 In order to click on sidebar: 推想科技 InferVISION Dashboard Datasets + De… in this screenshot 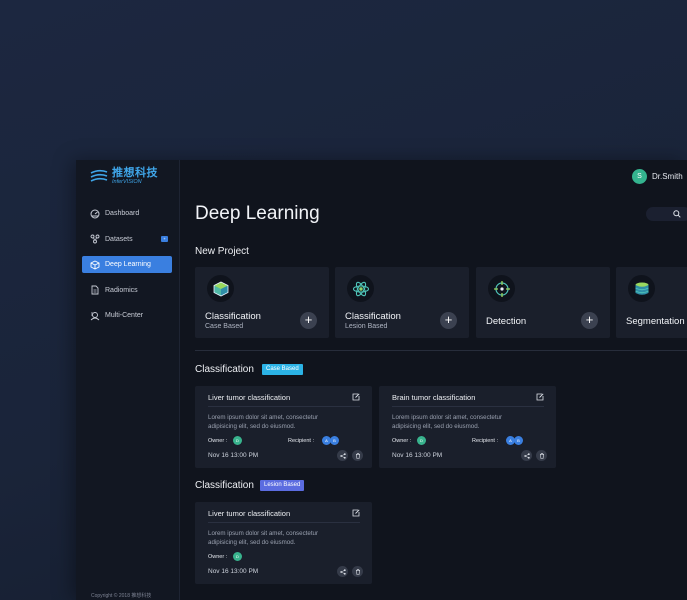, I will do `click(128, 380)`.